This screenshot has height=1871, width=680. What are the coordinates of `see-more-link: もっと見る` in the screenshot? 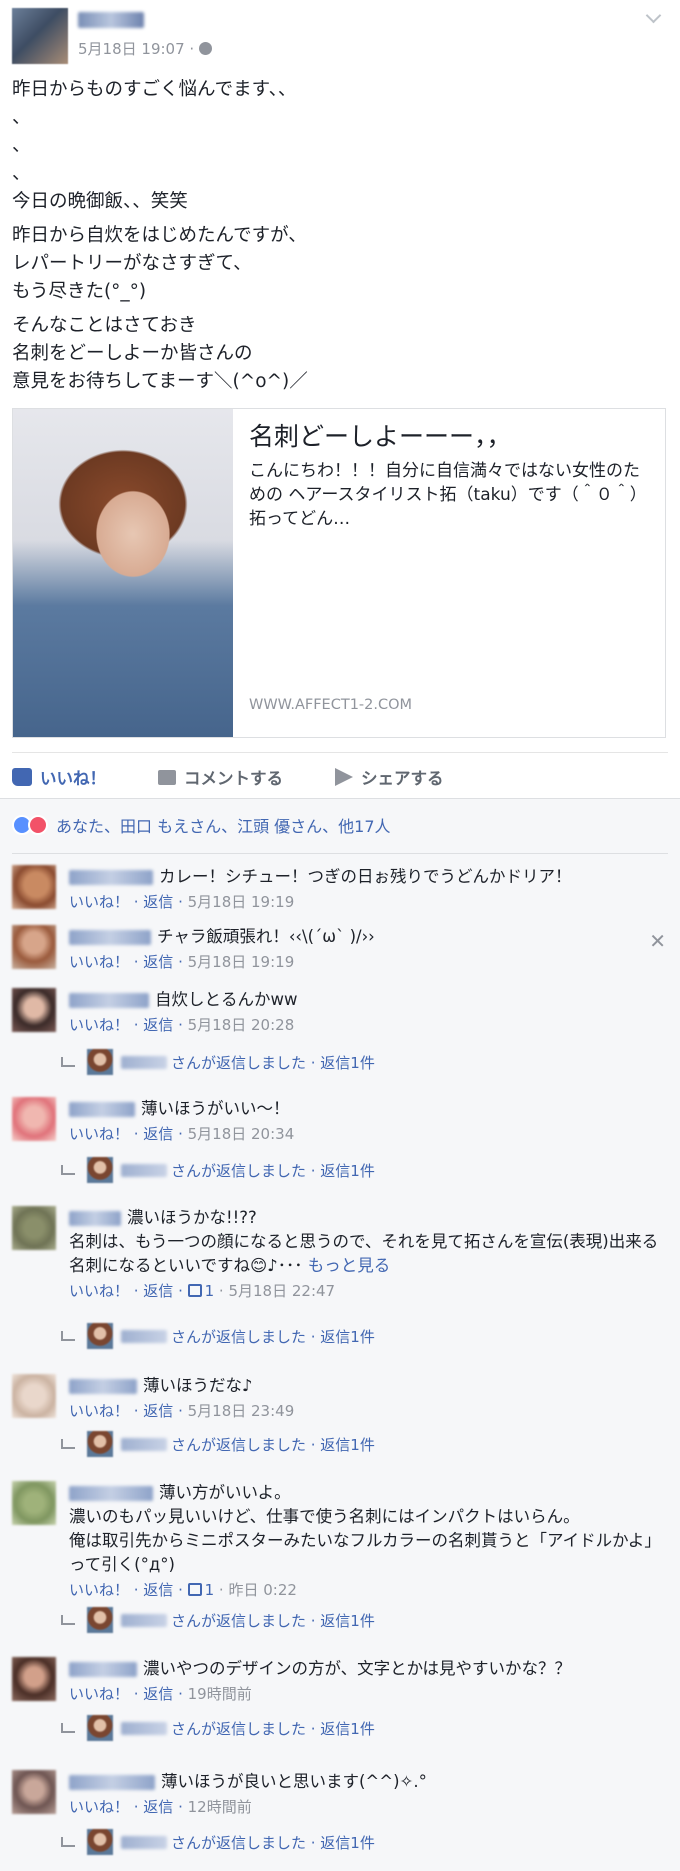 It's located at (349, 1265).